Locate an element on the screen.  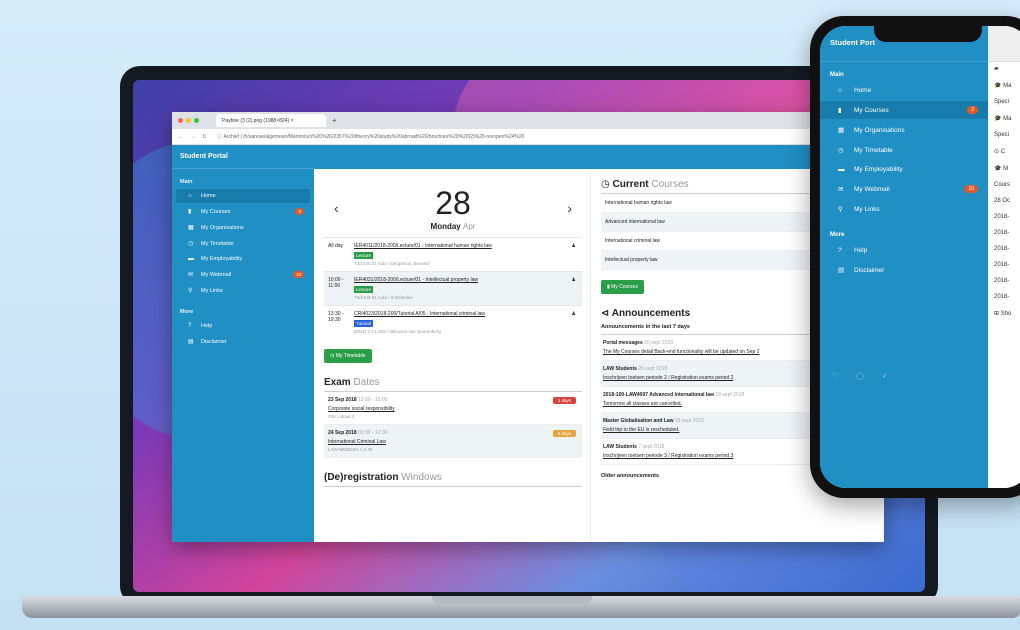
help-icon: ? is located at coordinates (840, 250).